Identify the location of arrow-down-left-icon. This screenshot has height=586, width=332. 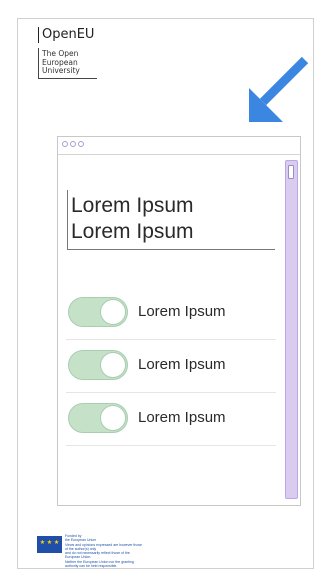
(279, 89).